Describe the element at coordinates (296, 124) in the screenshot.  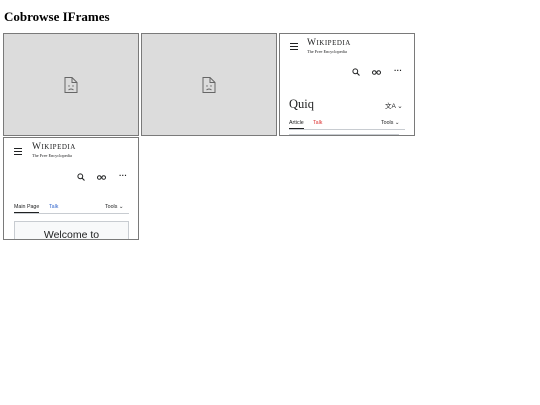
I see `tab-article: Article` at that location.